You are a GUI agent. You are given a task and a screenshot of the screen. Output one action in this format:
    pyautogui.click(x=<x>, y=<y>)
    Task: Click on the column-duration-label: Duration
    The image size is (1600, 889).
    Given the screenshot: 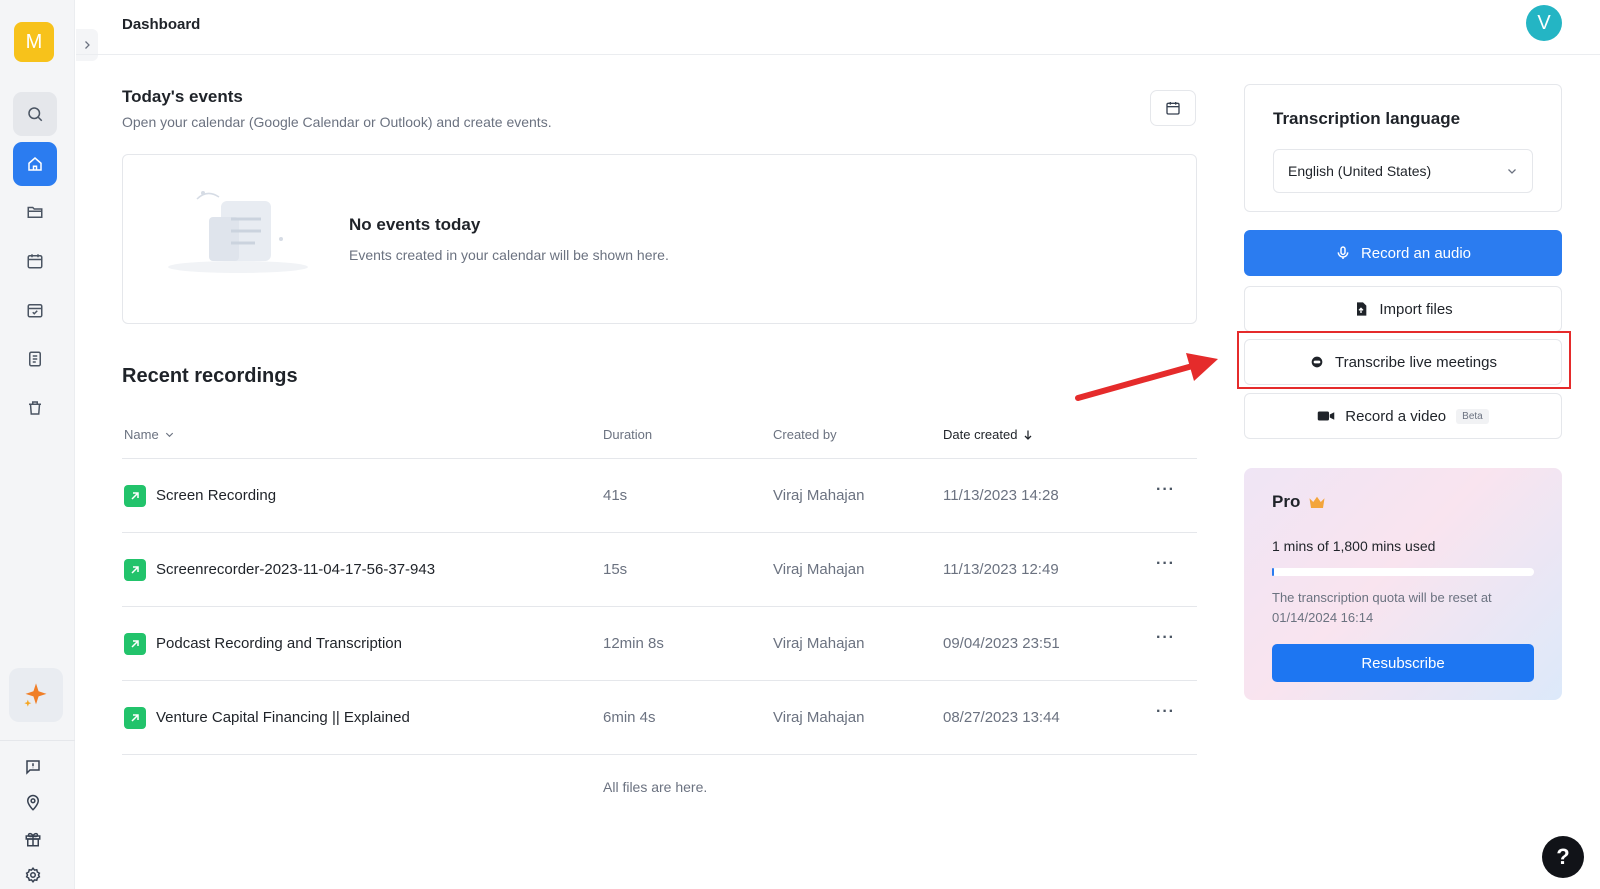 What is the action you would take?
    pyautogui.click(x=628, y=434)
    